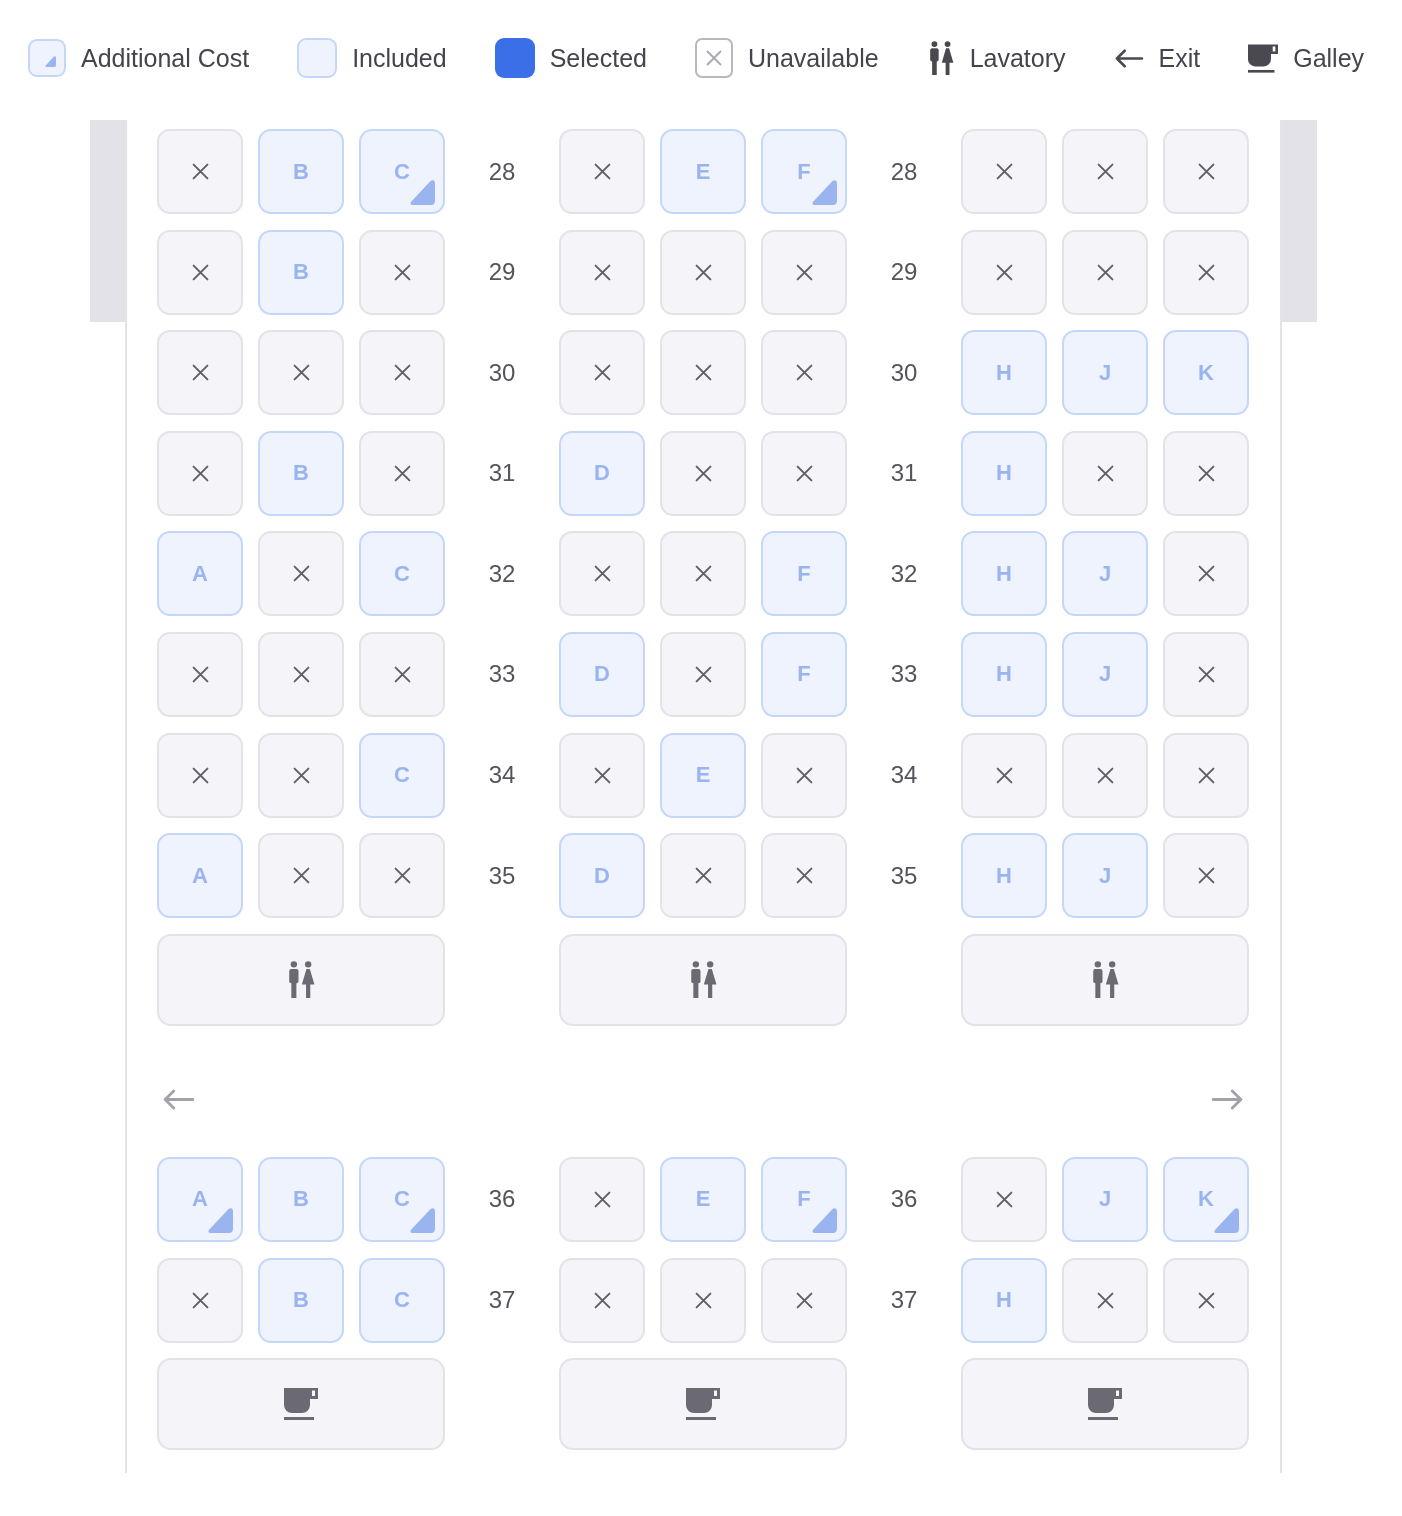 The image size is (1402, 1516). I want to click on right-arrow-icon, so click(1227, 1099).